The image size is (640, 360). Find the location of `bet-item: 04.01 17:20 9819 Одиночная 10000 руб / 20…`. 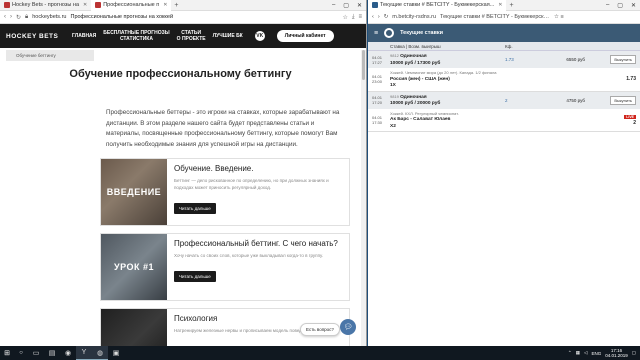

bet-item: 04.01 17:20 9819 Одиночная 10000 руб / 20… is located at coordinates (504, 111).